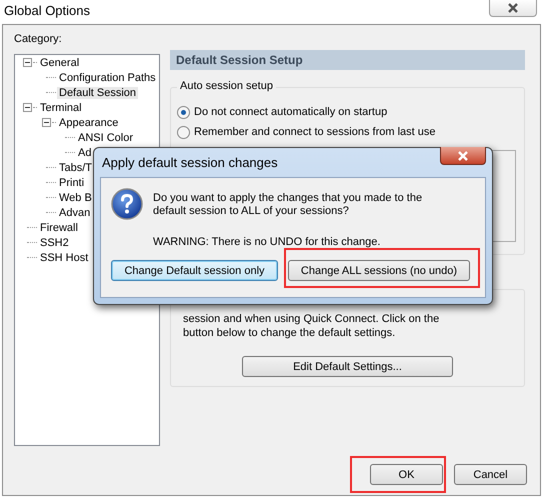 The image size is (543, 501). What do you see at coordinates (75, 168) in the screenshot?
I see `tree-item: Tabs/T` at bounding box center [75, 168].